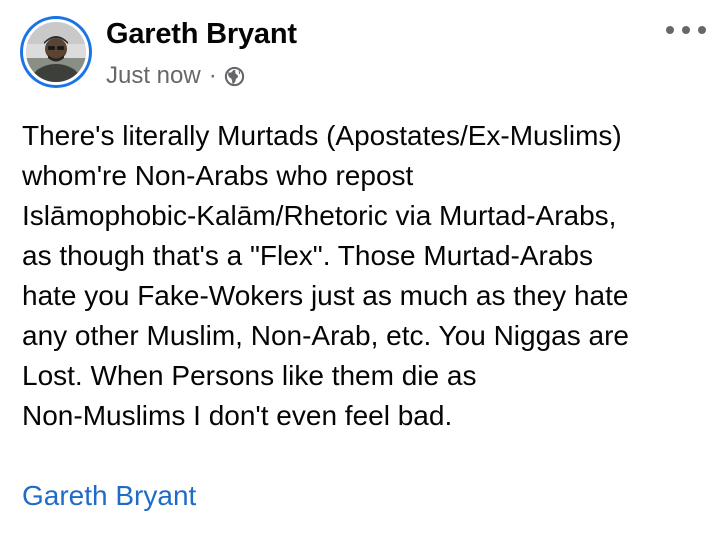  I want to click on post-timestamp: Just now, so click(153, 76).